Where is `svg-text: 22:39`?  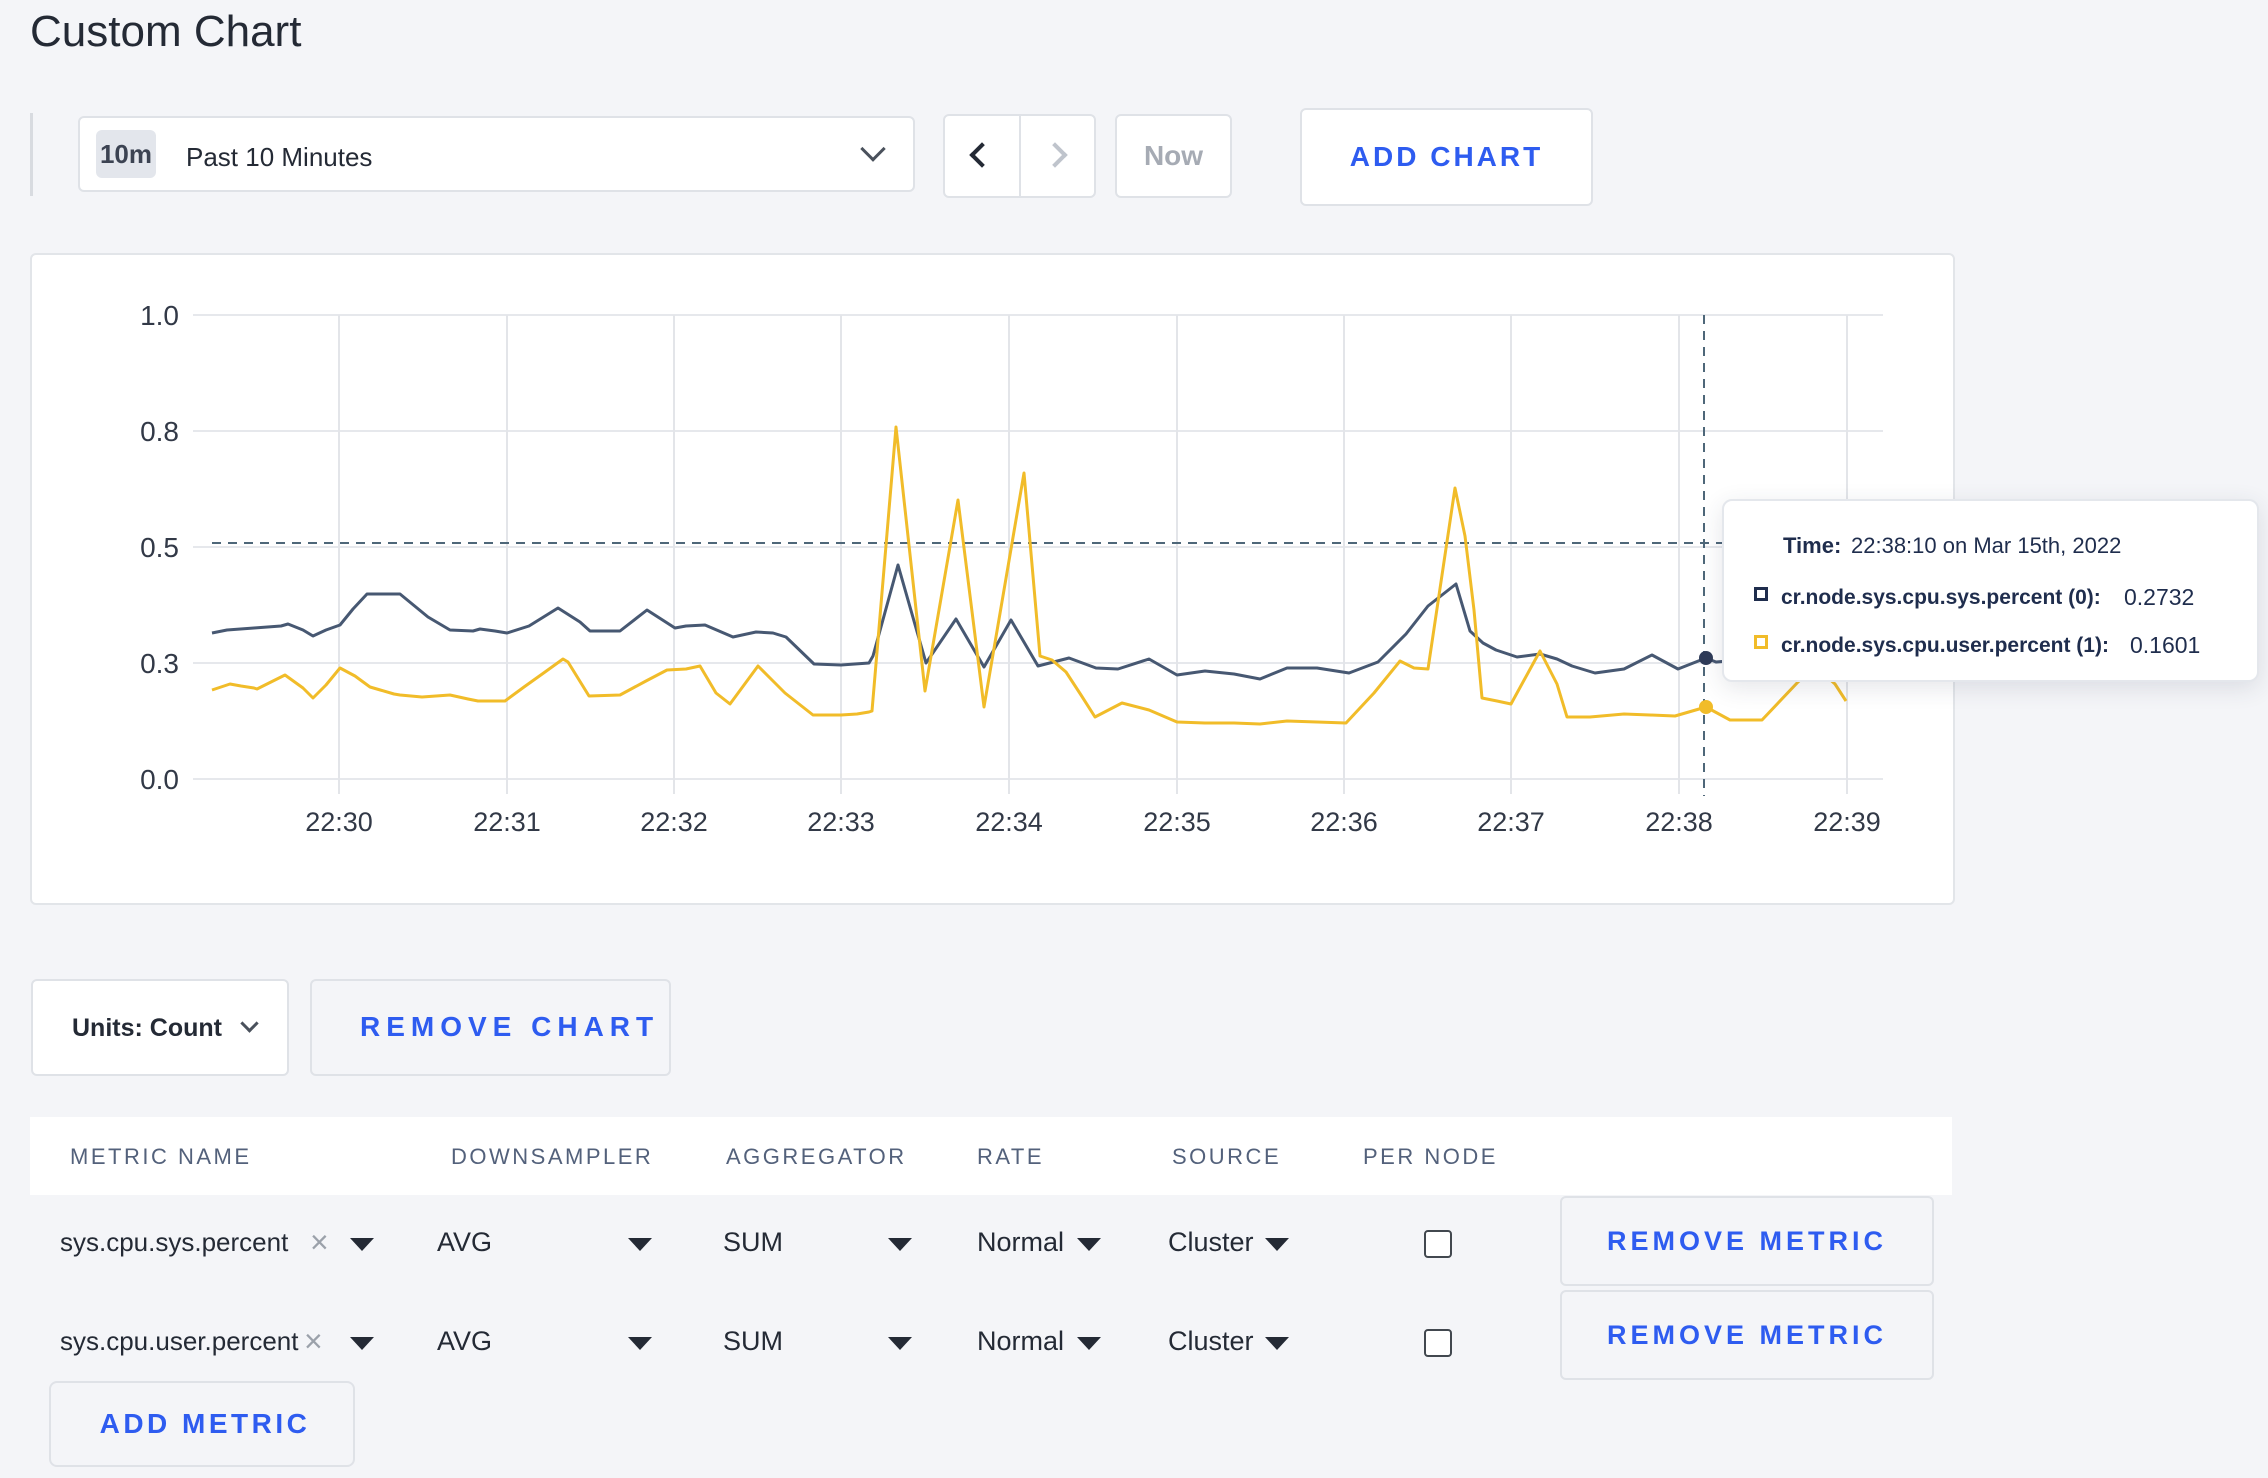
svg-text: 22:39 is located at coordinates (1847, 822).